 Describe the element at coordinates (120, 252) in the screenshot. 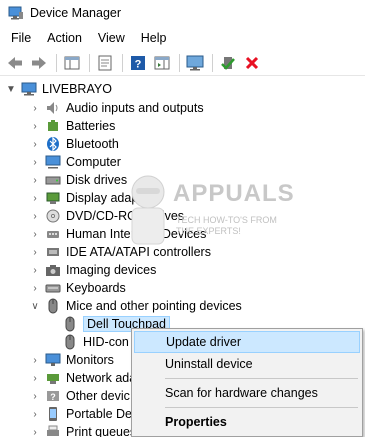

I see `tree-item-ide: › IDE ATA/ATAPI controllers` at that location.